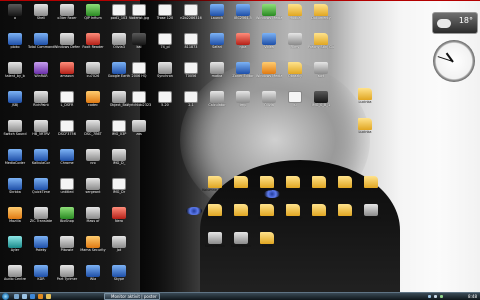  I want to click on desktop-icon: ploko, so click(15, 46).